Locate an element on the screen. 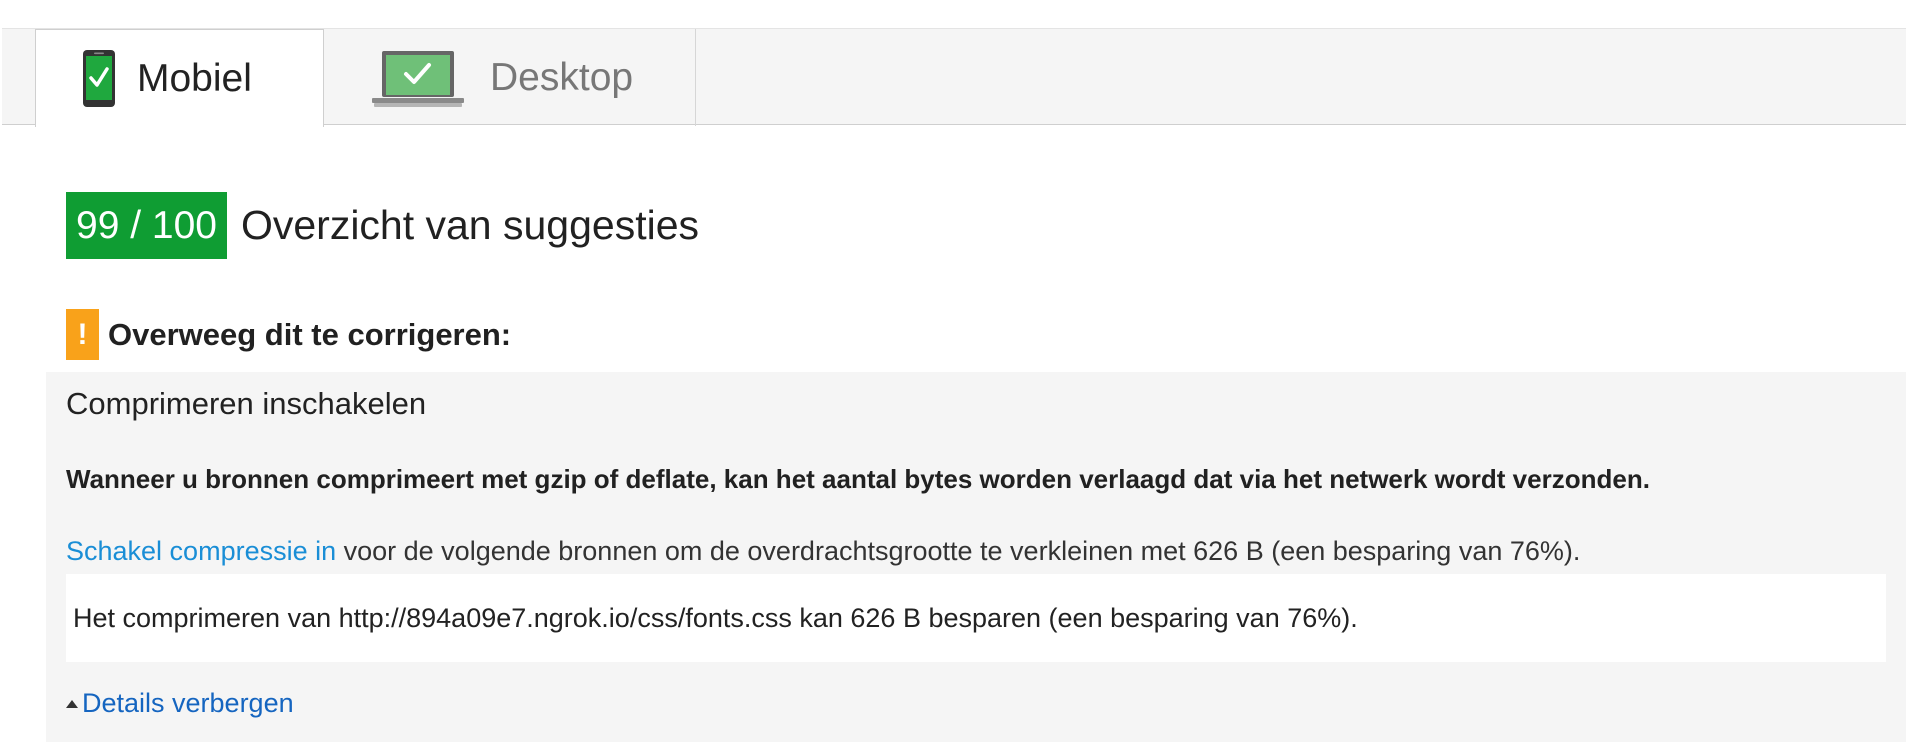  score-header: 99 / 100 Overzicht van suggesties is located at coordinates (382, 225).